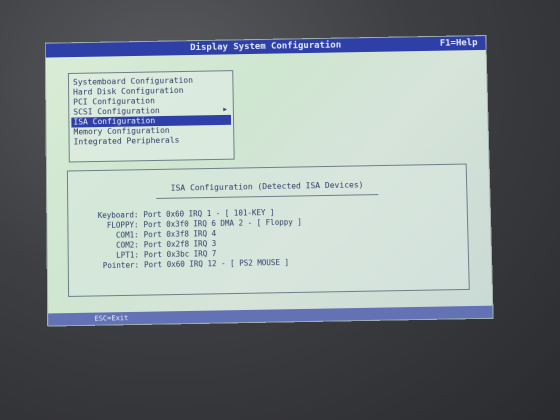 This screenshot has width=560, height=420. Describe the element at coordinates (270, 315) in the screenshot. I see `status-bar: ESC=Exit` at that location.